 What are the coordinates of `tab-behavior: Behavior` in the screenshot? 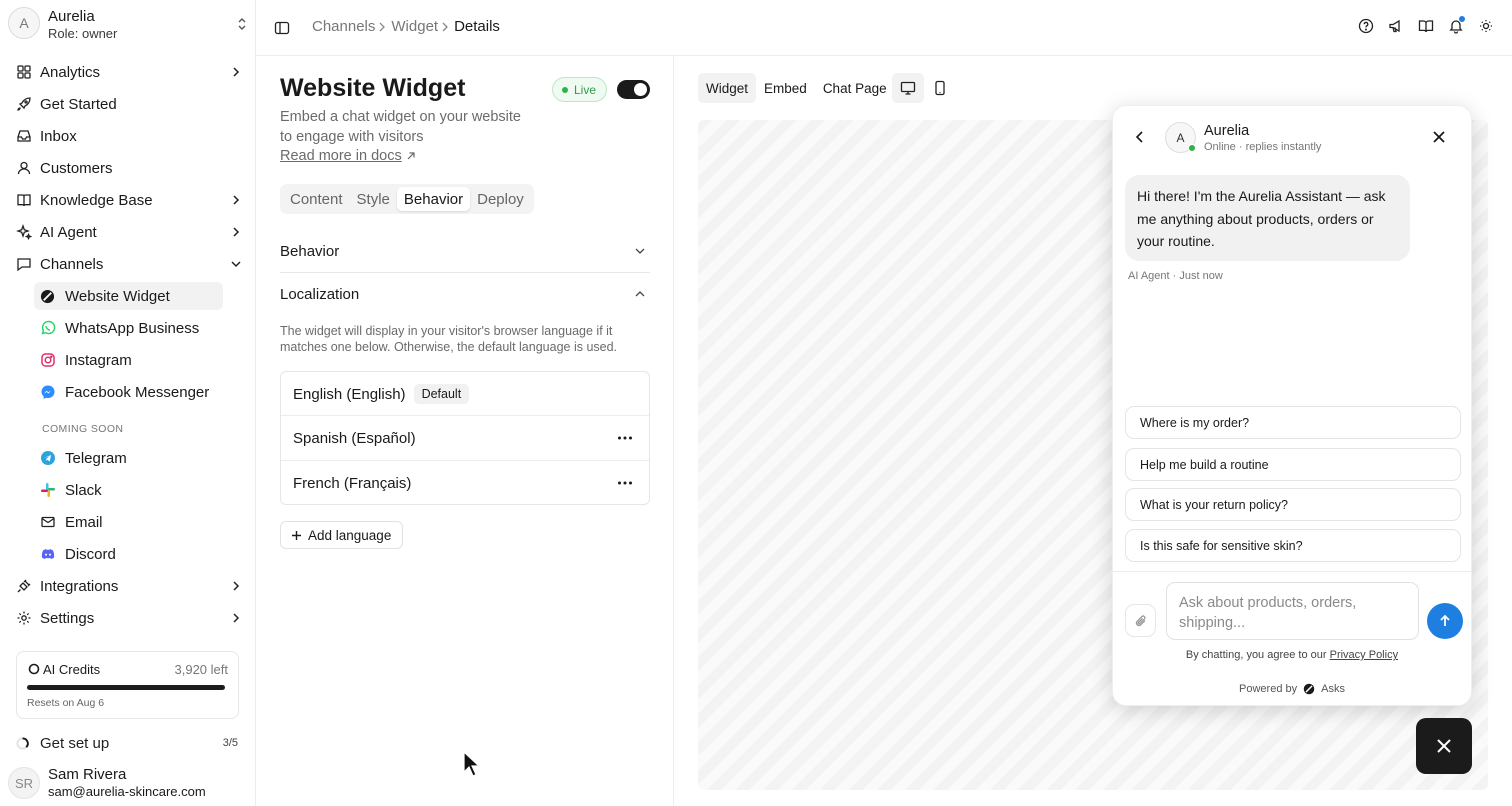 It's located at (433, 199).